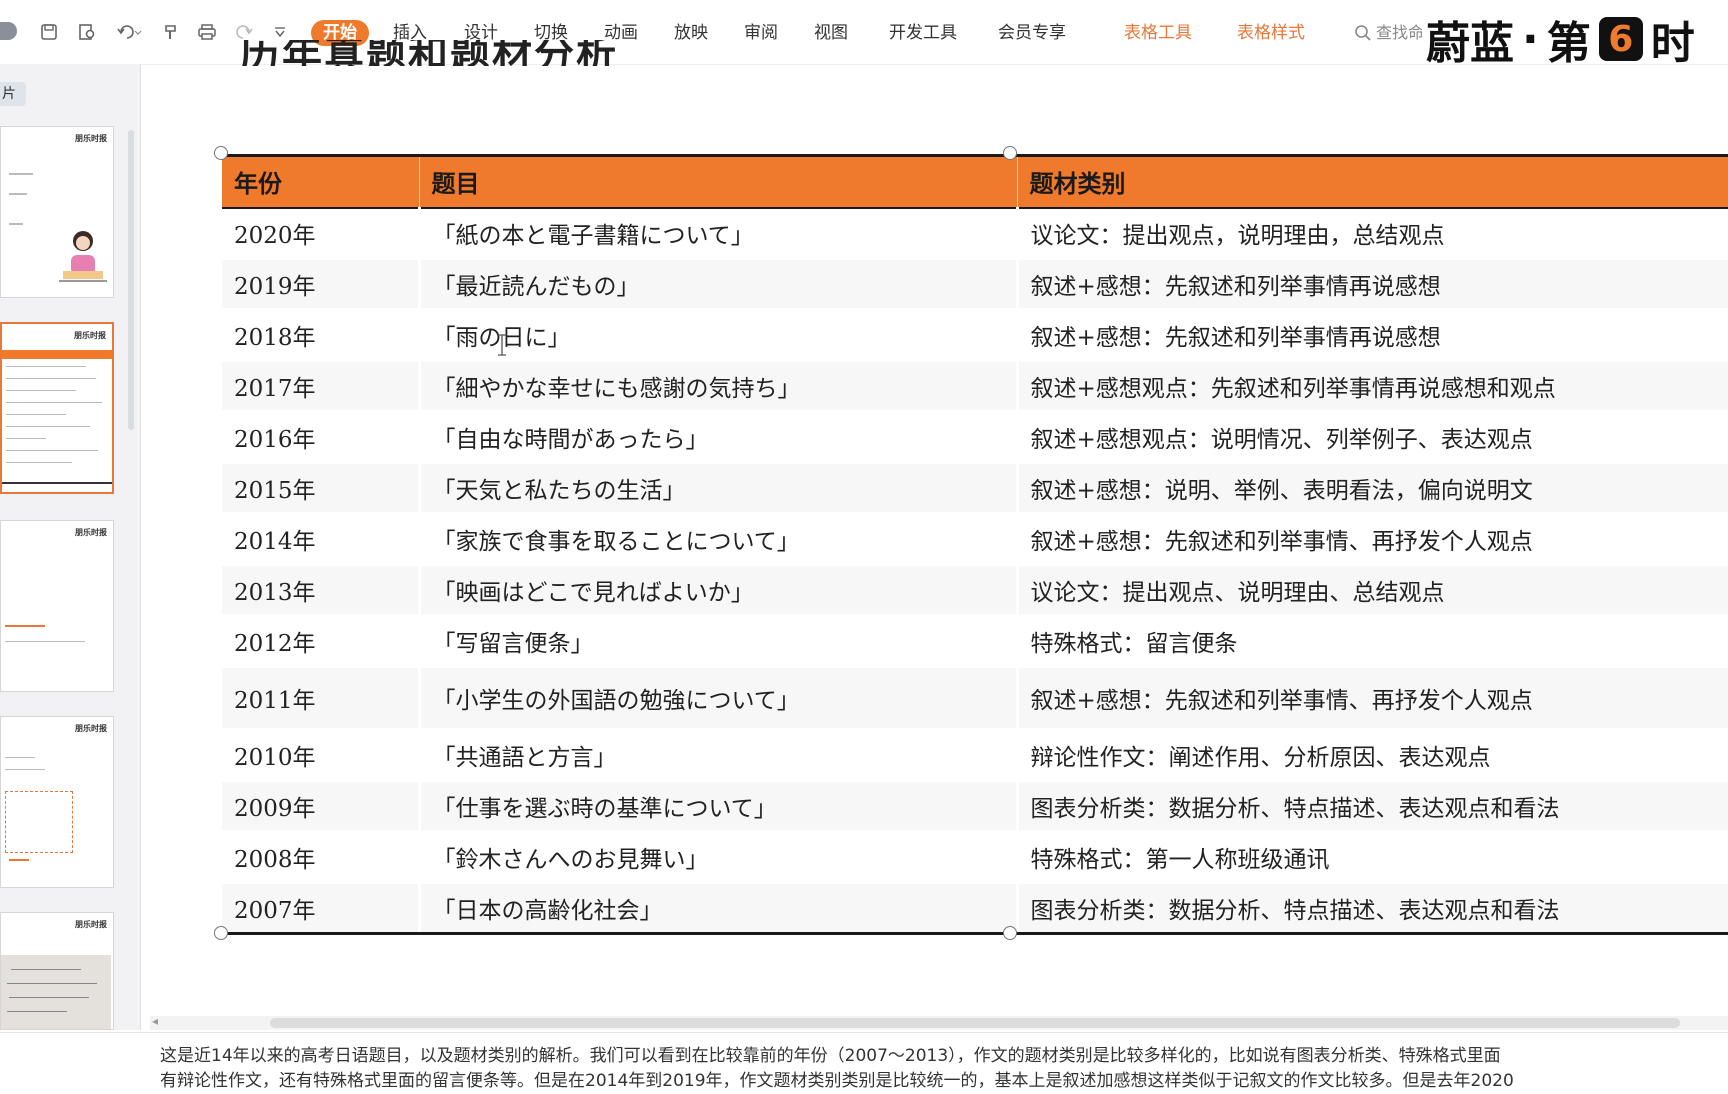 Image resolution: width=1728 pixels, height=1094 pixels. What do you see at coordinates (717, 755) in the screenshot?
I see `title-cell: 「共通語と方言」` at bounding box center [717, 755].